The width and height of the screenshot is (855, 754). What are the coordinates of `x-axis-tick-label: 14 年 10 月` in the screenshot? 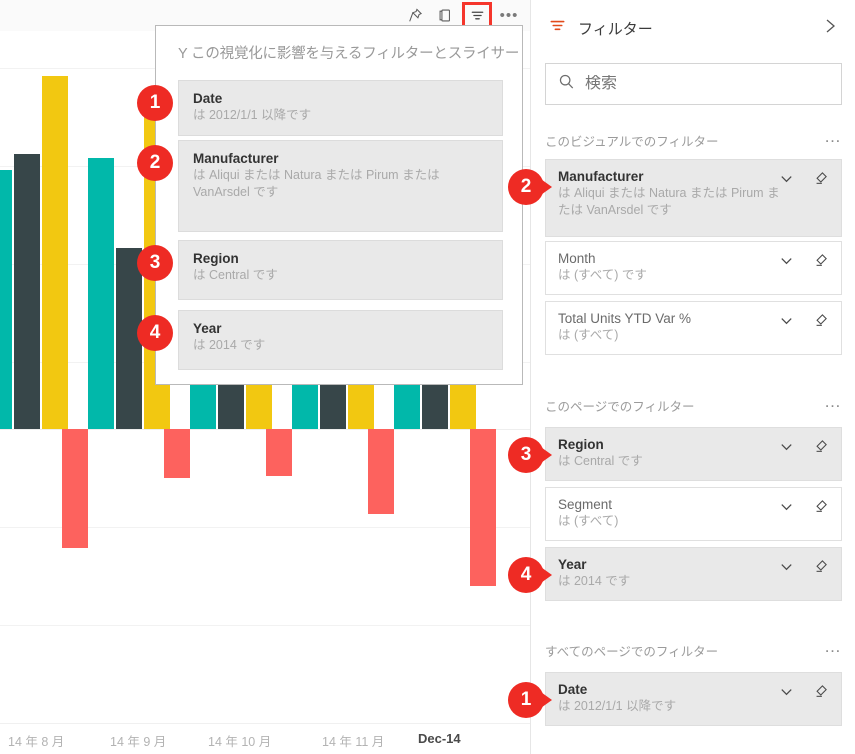 It's located at (240, 742).